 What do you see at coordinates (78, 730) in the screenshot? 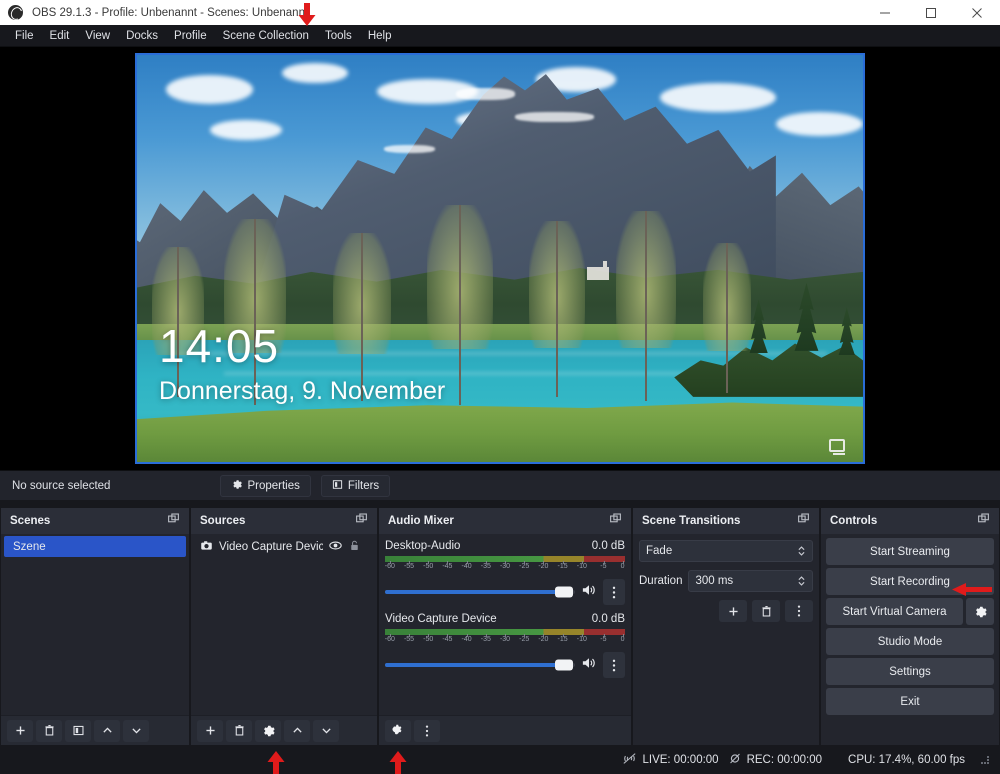
I see `scene-filters-button` at bounding box center [78, 730].